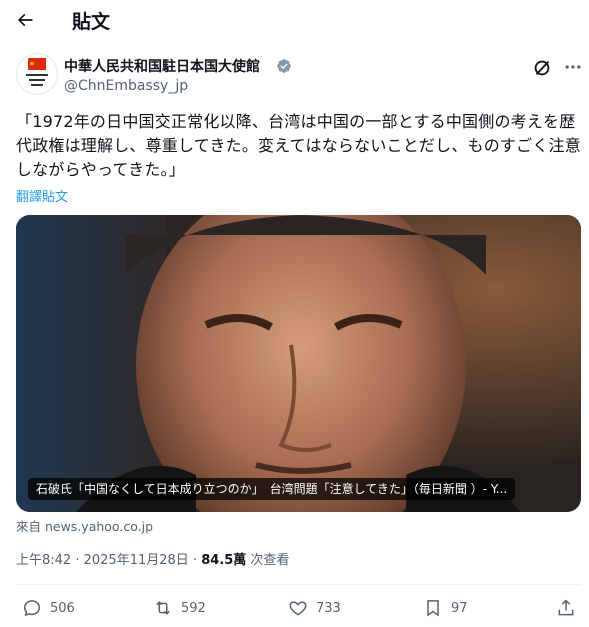  Describe the element at coordinates (136, 560) in the screenshot. I see `post-date: 2025年11月28日` at that location.